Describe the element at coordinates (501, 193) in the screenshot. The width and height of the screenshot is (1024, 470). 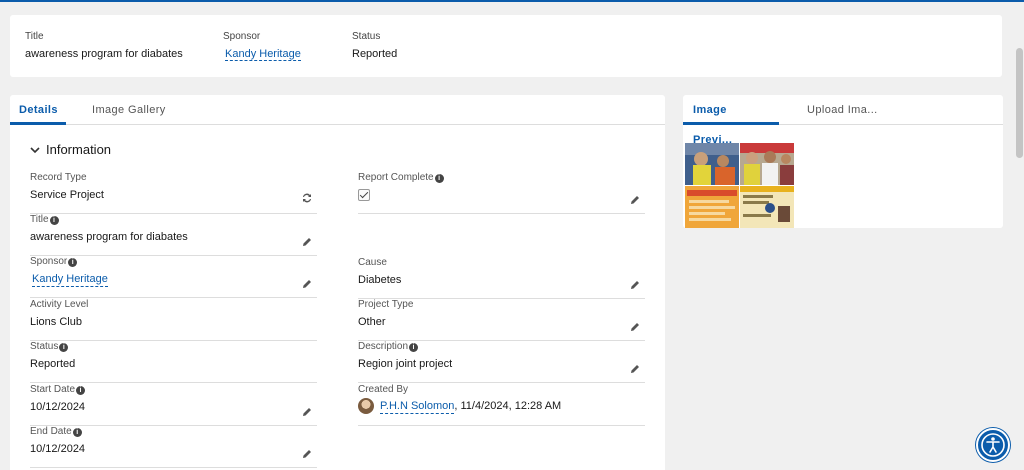
I see `field-report-complete: Report Complete i` at that location.